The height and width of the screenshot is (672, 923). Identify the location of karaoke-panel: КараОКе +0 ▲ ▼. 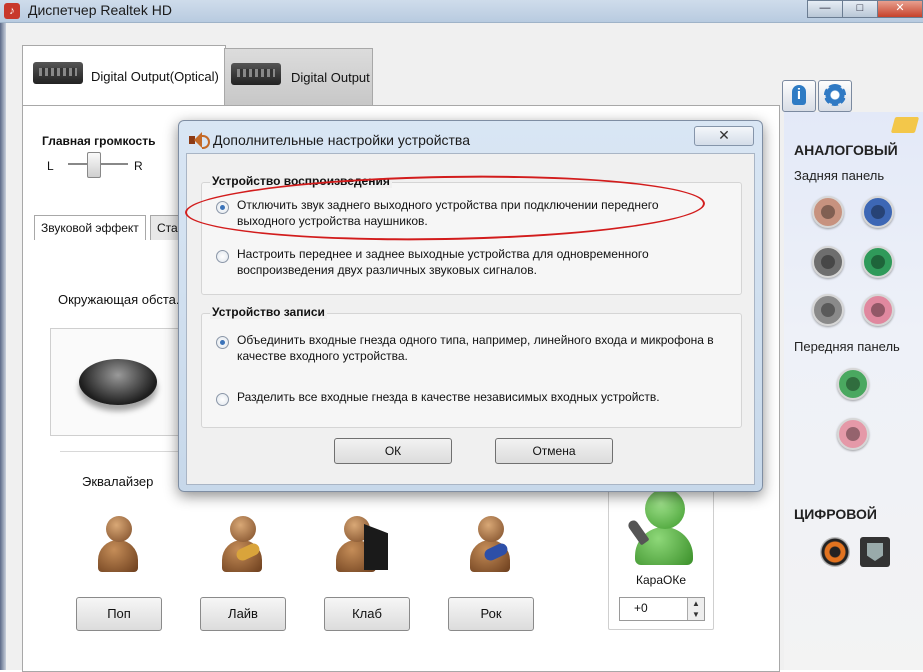
(661, 554).